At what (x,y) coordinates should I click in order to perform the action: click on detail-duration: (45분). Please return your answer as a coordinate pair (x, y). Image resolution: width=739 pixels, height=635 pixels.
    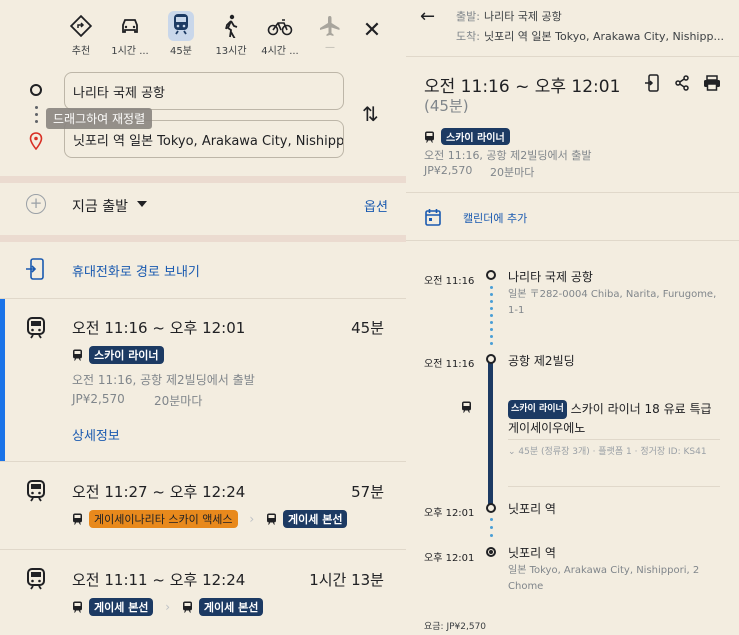
    Looking at the image, I should click on (446, 106).